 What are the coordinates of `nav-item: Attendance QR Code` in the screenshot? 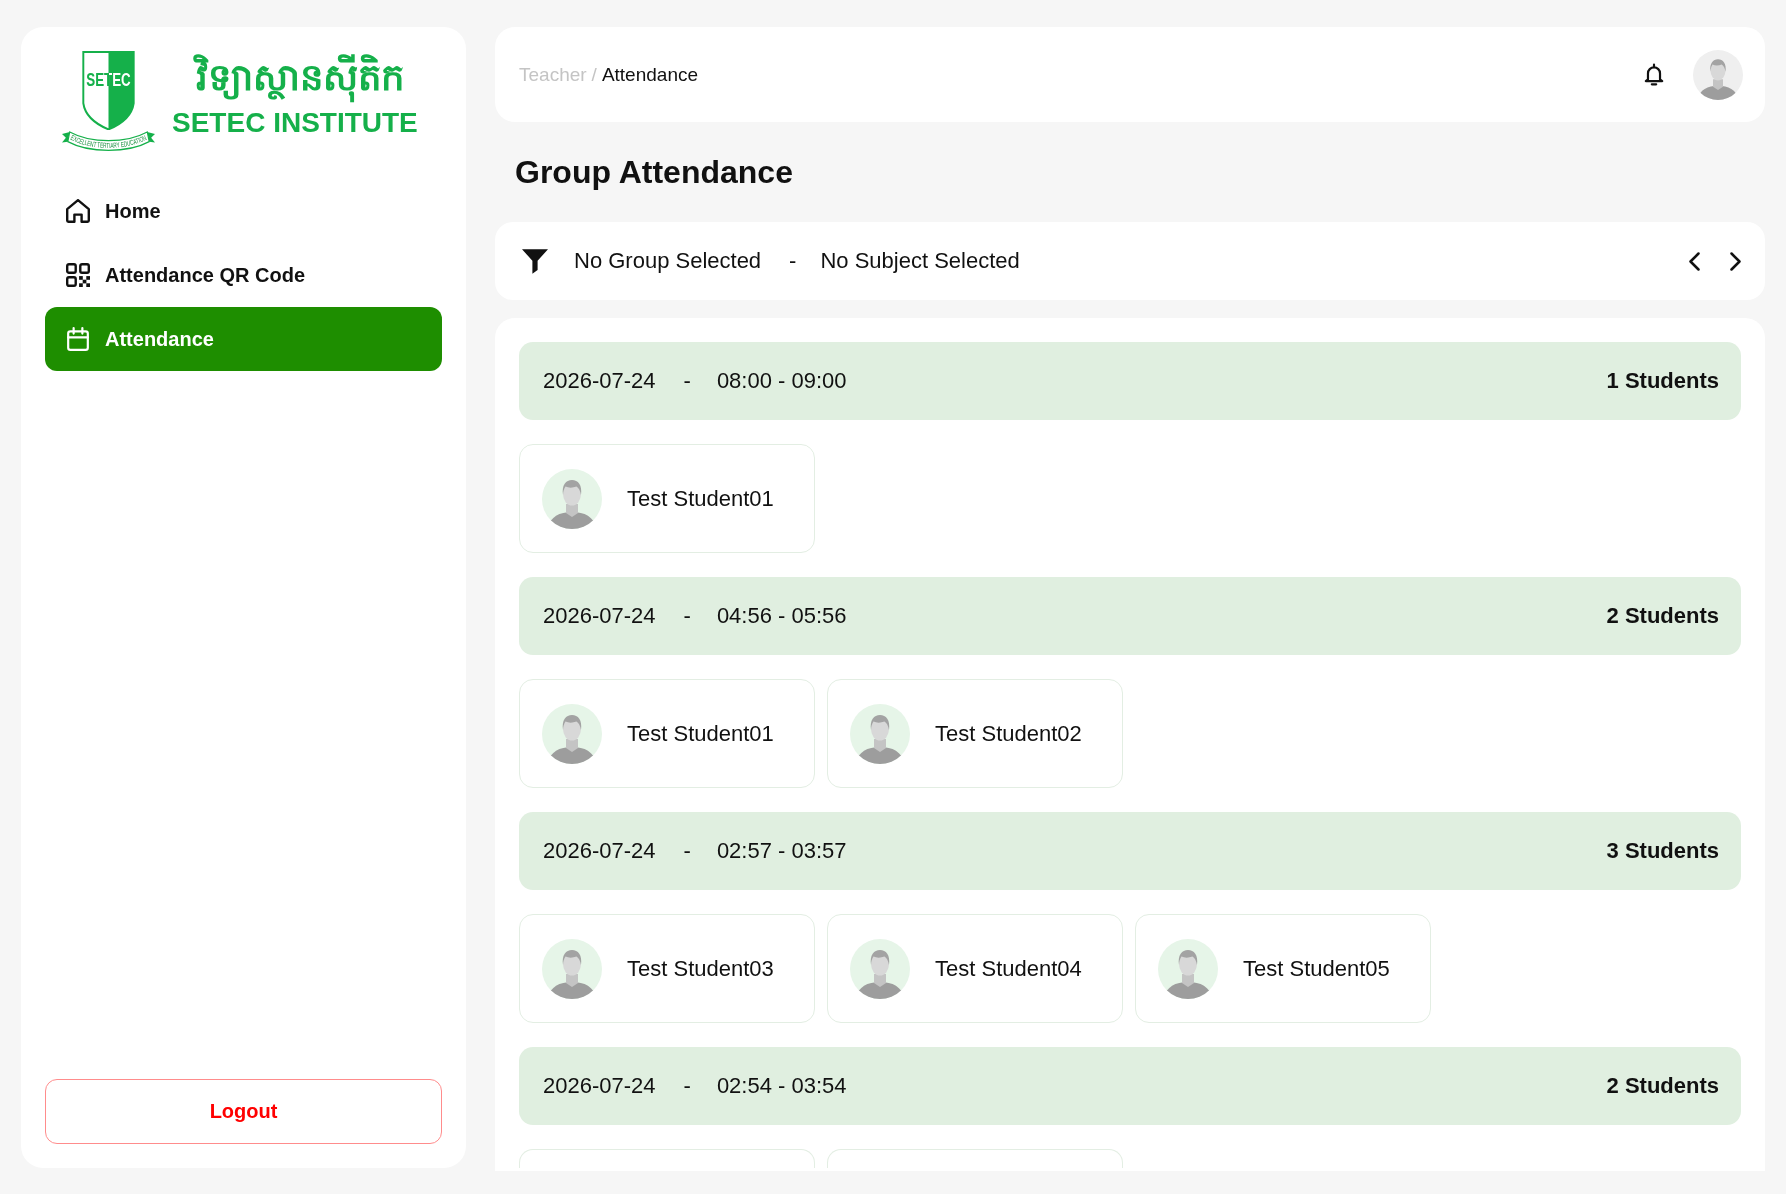 It's located at (243, 275).